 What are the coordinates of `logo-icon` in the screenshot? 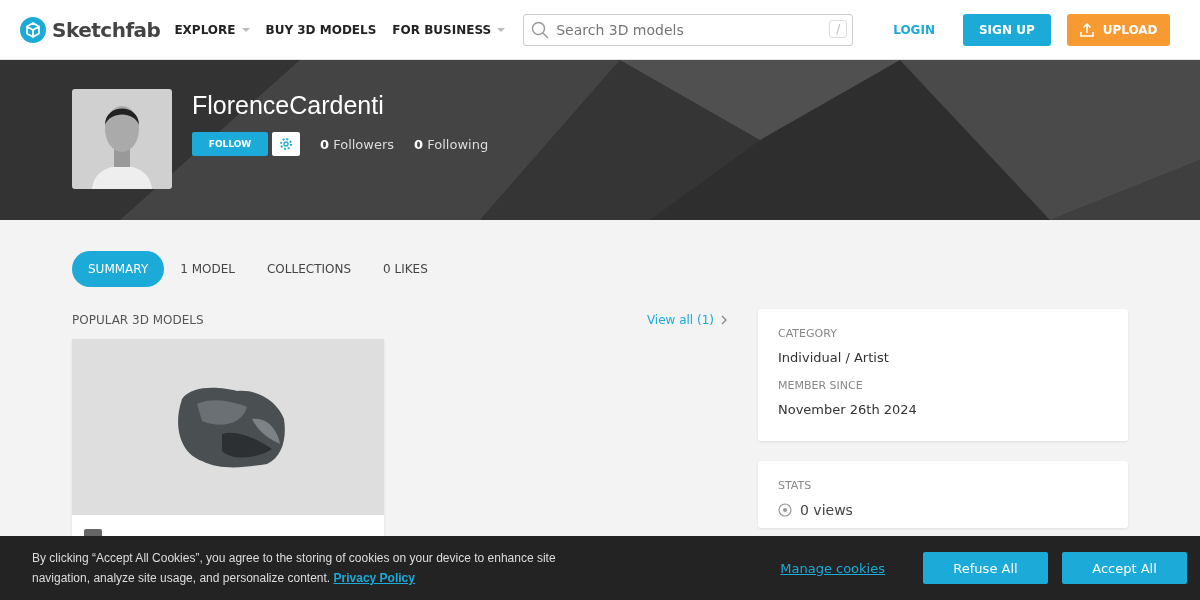 It's located at (33, 29).